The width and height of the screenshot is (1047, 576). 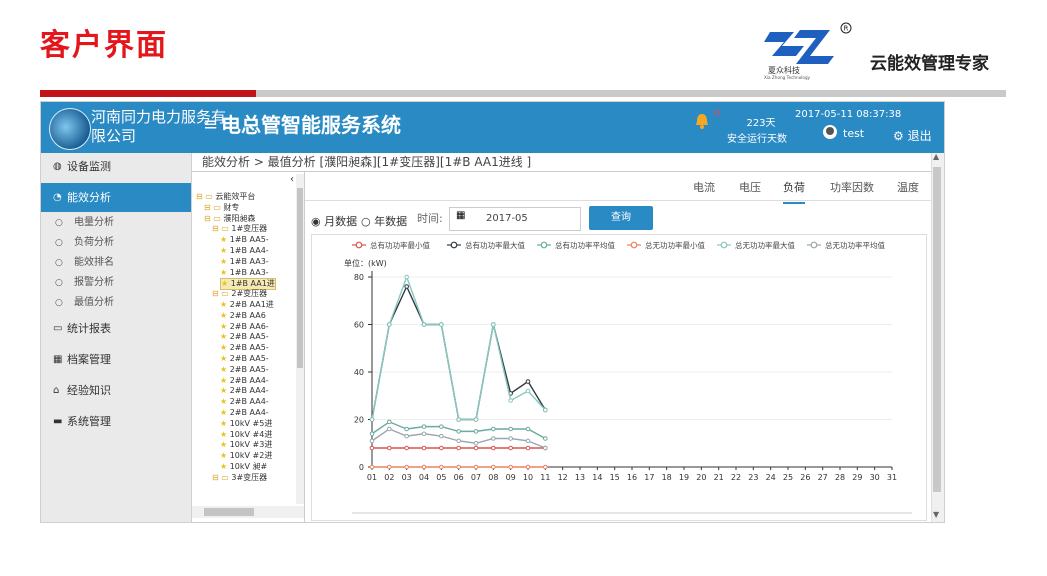 I want to click on tree-node: ★ 10kV 昶#, so click(x=243, y=467).